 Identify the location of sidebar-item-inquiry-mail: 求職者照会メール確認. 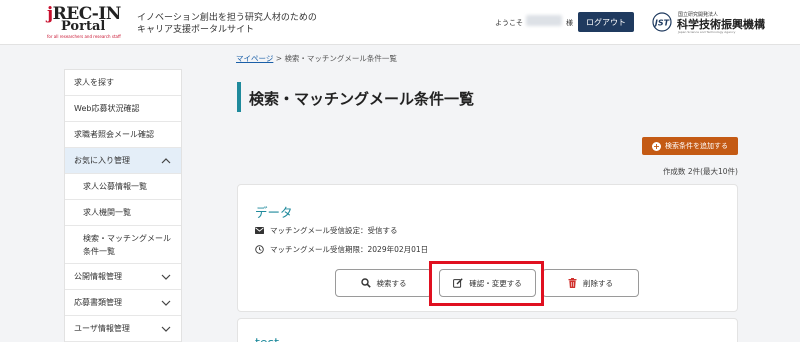
(123, 135).